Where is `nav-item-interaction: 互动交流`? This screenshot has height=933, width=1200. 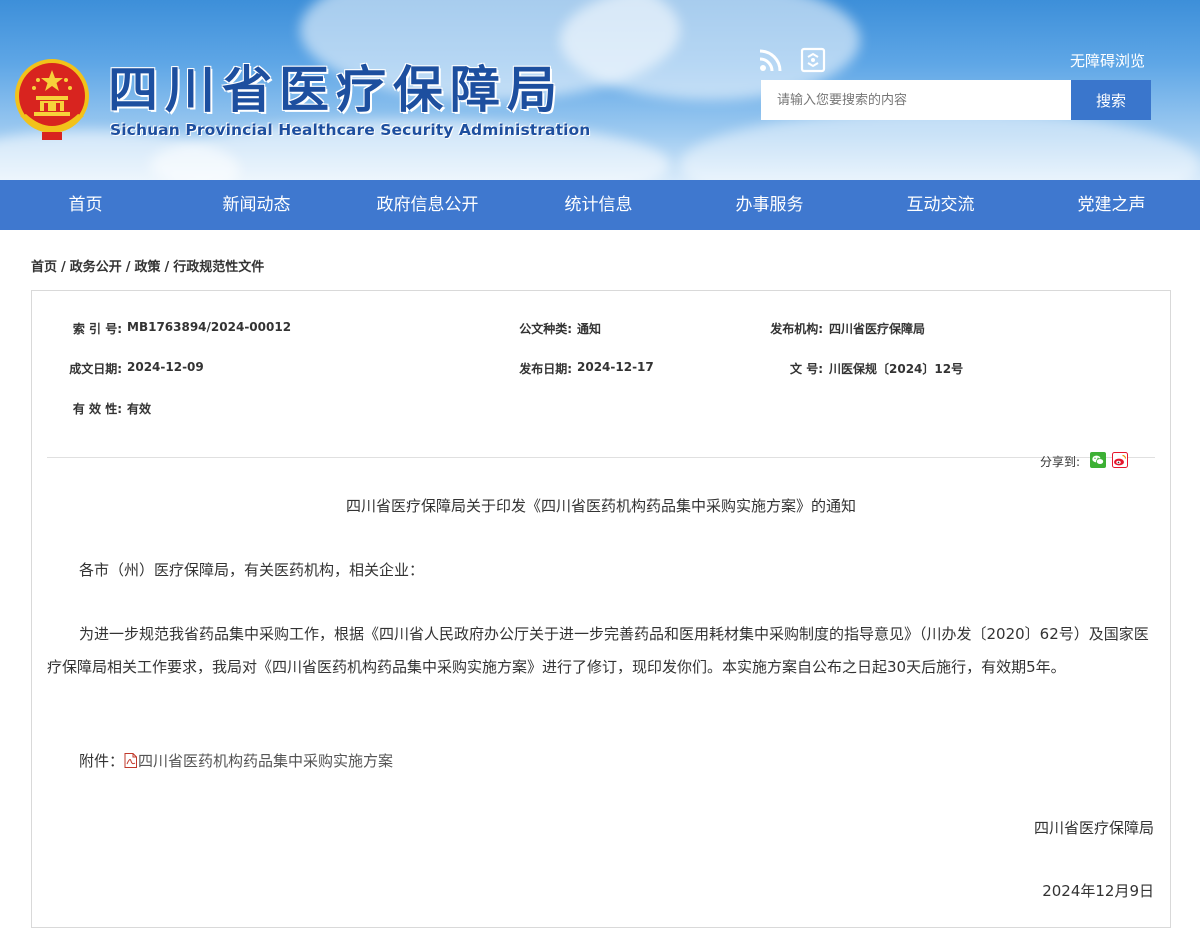
nav-item-interaction: 互动交流 is located at coordinates (940, 205).